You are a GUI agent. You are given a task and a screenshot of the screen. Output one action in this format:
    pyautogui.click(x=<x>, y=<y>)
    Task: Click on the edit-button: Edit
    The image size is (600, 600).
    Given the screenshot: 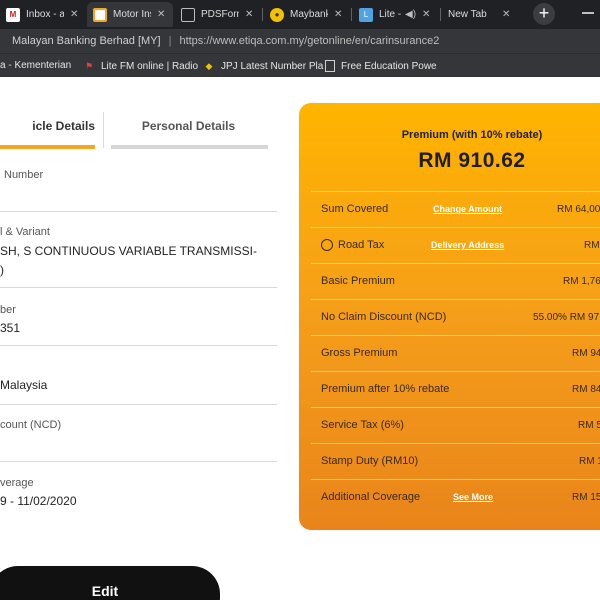 What is the action you would take?
    pyautogui.click(x=110, y=583)
    